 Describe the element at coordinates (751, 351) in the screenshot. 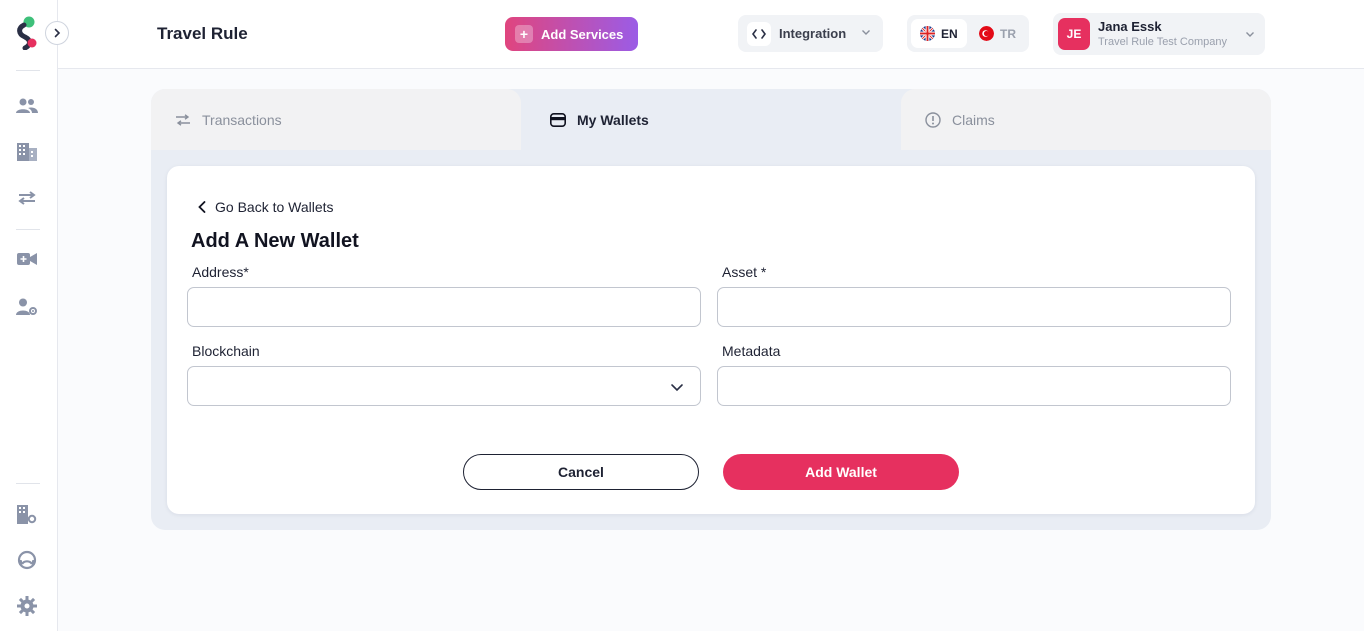

I see `metadata-label: Metadata` at that location.